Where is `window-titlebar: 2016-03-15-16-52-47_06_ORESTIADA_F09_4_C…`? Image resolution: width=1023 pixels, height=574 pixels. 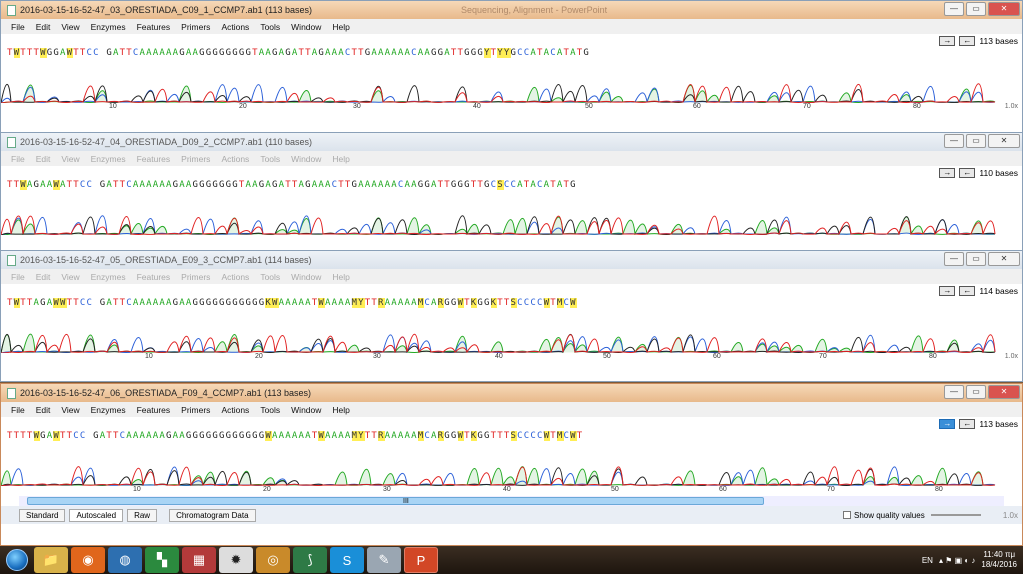
window-titlebar: 2016-03-15-16-52-47_06_ORESTIADA_F09_4_C… is located at coordinates (511, 393).